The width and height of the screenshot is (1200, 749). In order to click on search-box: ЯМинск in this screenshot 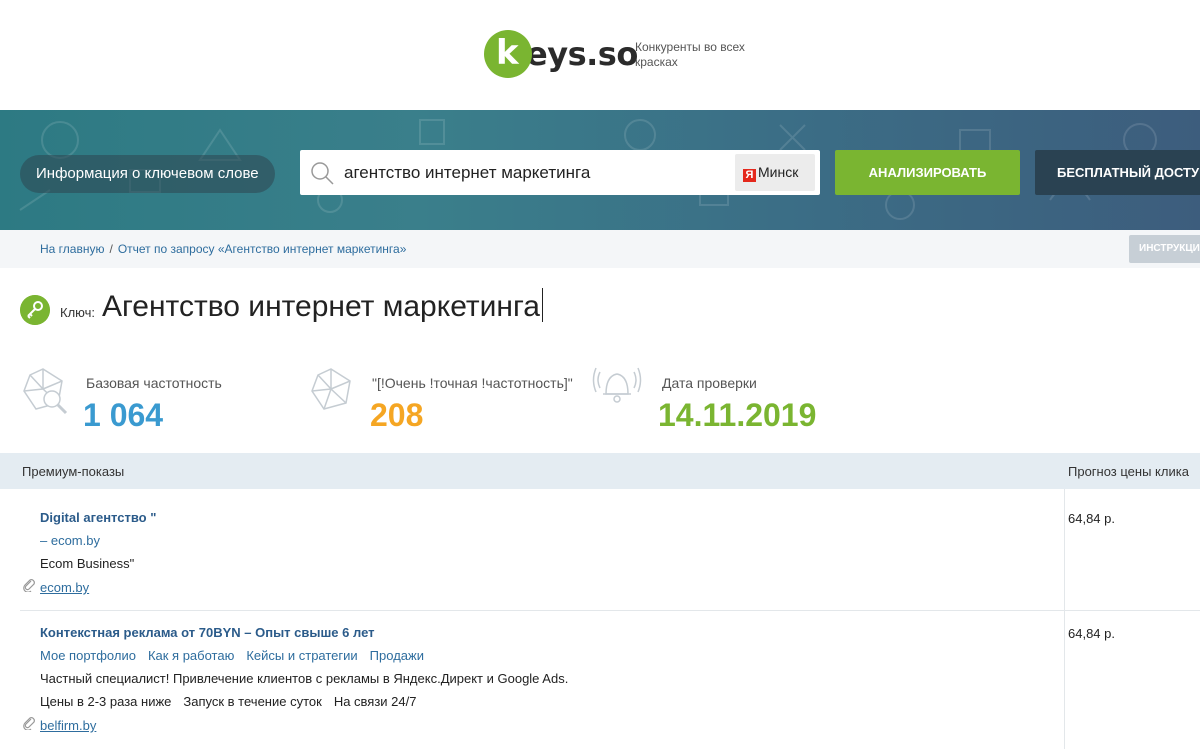, I will do `click(560, 172)`.